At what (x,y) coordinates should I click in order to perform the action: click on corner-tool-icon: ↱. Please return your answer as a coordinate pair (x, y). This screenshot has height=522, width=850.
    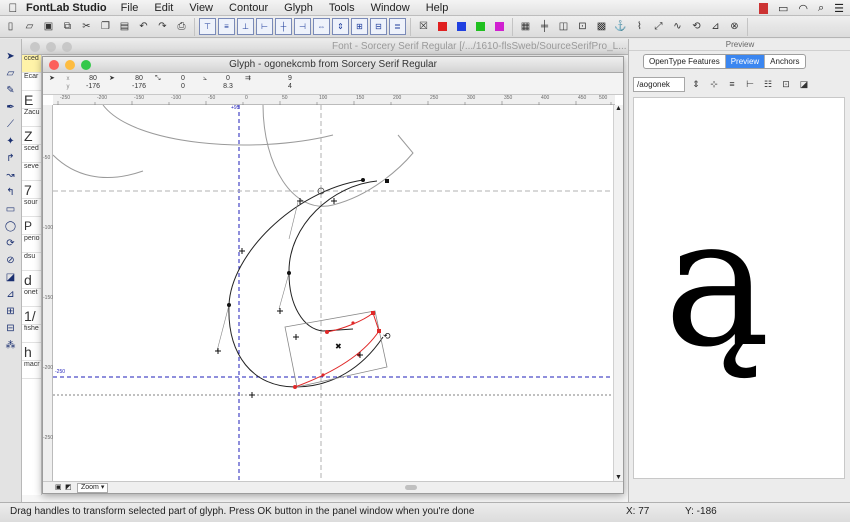
    Looking at the image, I should click on (11, 158).